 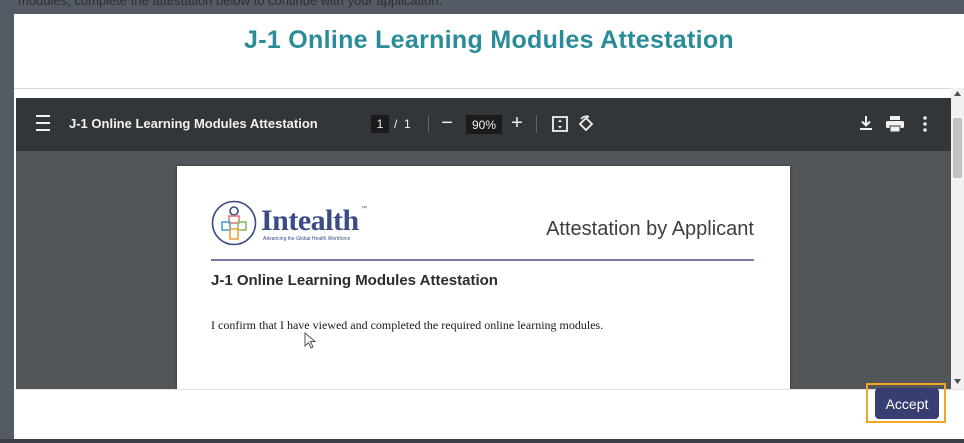 What do you see at coordinates (234, 223) in the screenshot?
I see `intealth-logo-icon` at bounding box center [234, 223].